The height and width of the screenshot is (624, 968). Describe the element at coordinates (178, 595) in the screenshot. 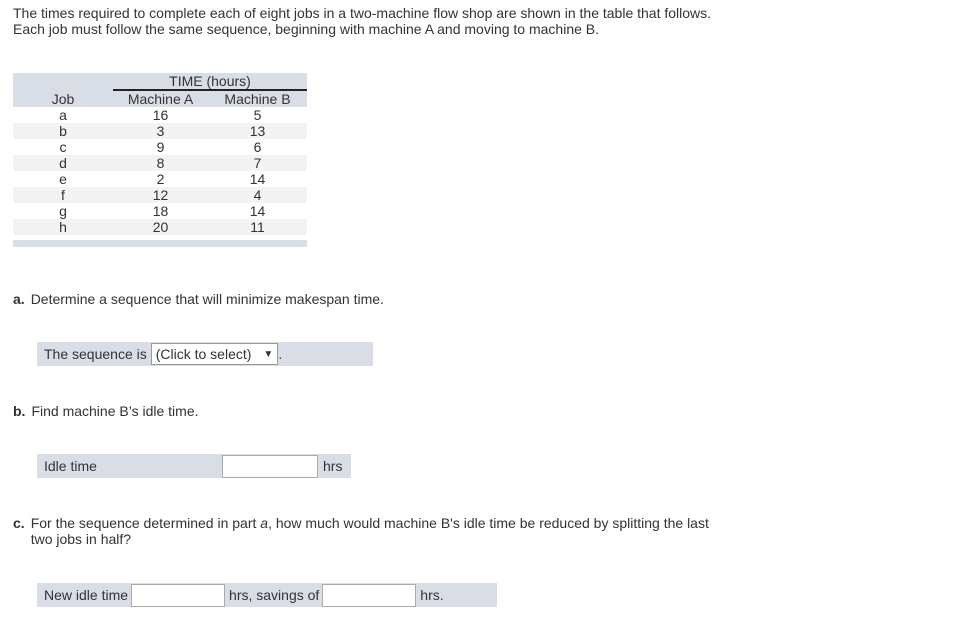

I see `new-idle-time-input` at that location.